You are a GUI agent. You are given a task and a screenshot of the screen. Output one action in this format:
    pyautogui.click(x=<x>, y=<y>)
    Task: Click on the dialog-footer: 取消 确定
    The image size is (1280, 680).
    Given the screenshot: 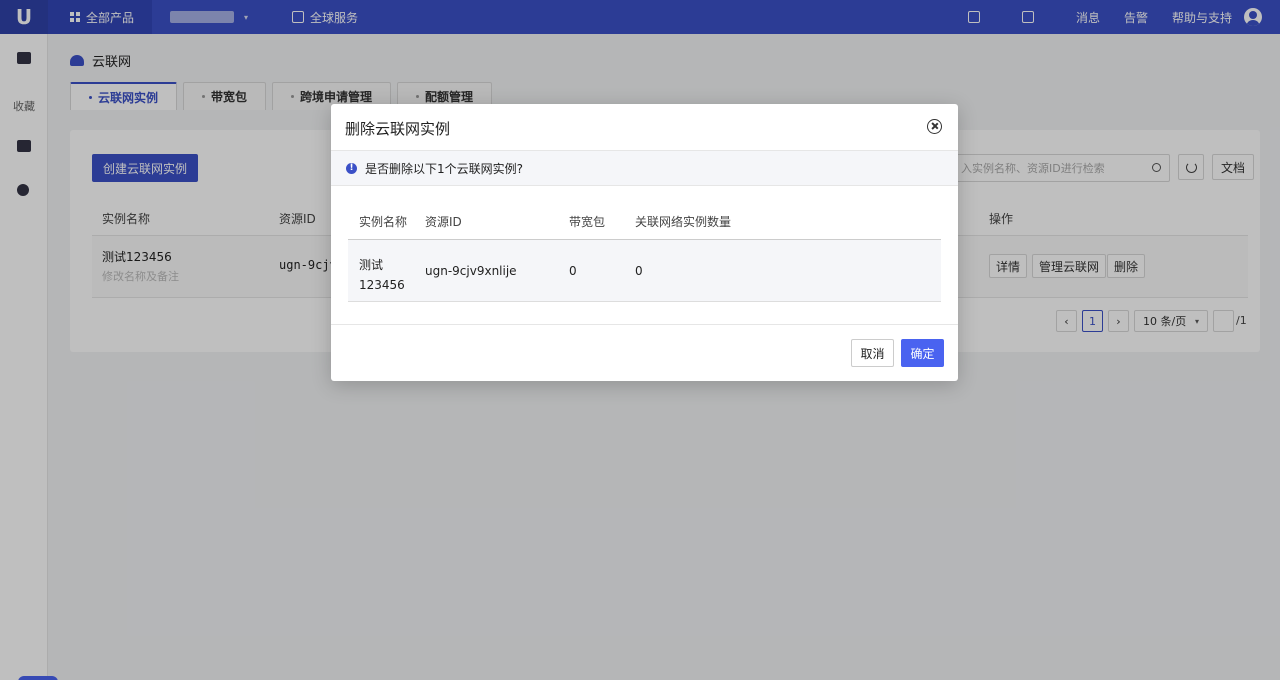 What is the action you would take?
    pyautogui.click(x=644, y=352)
    